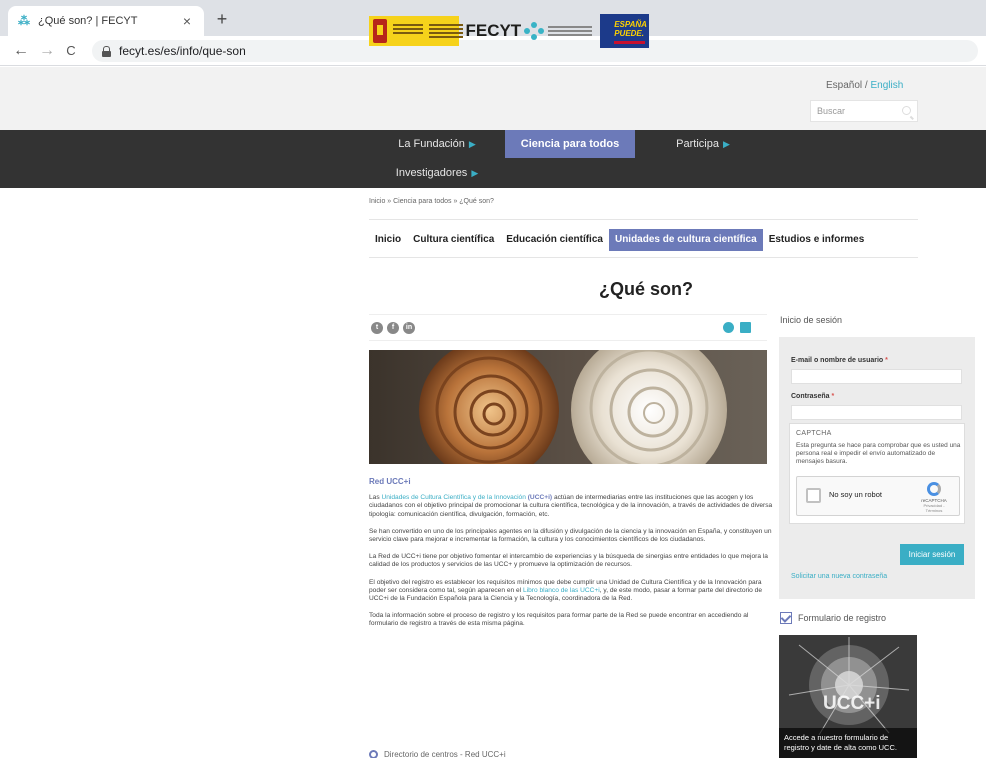 The image size is (986, 758). I want to click on subnav-cultura-cientifica: Cultura científica, so click(453, 240).